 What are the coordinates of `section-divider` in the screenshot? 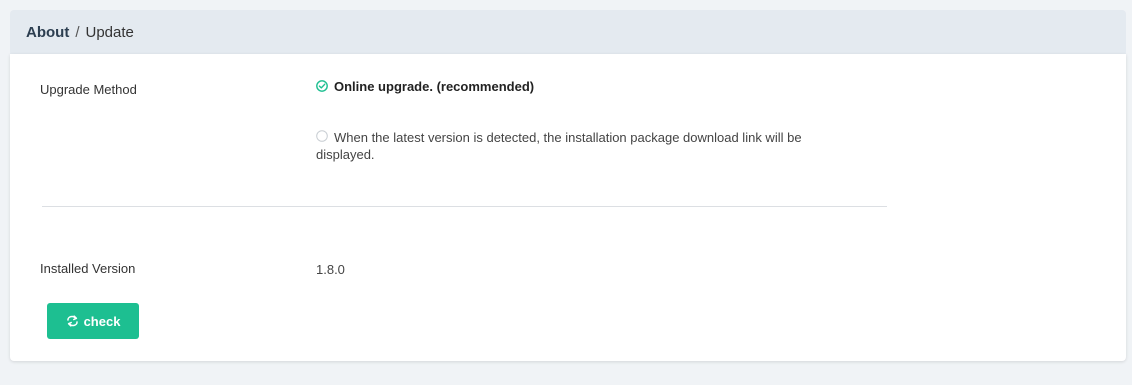 It's located at (464, 206).